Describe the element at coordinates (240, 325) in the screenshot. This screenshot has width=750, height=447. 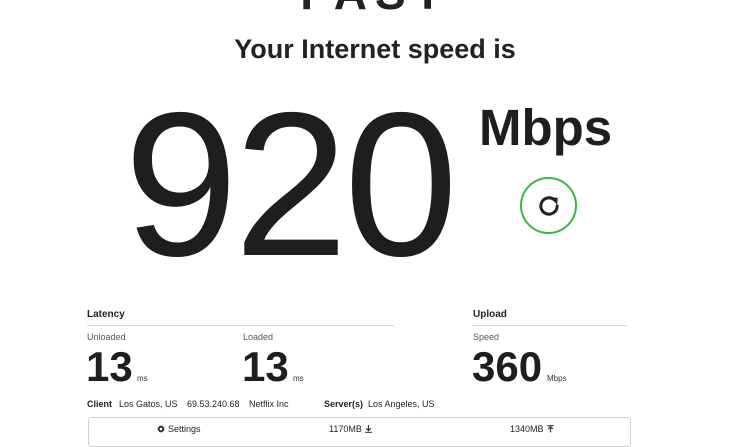
I see `latency-divider` at that location.